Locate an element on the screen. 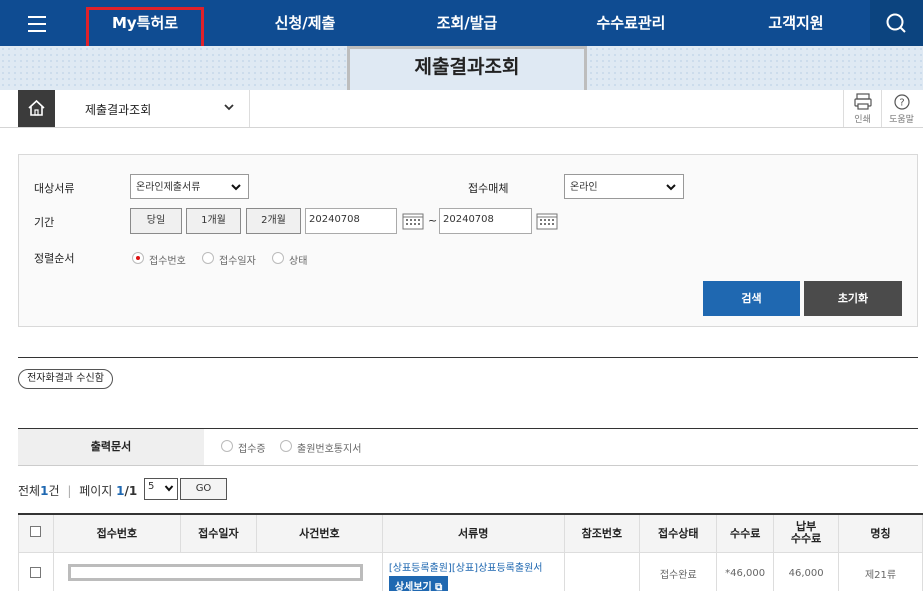  page-prefix: 페이지 is located at coordinates (96, 491).